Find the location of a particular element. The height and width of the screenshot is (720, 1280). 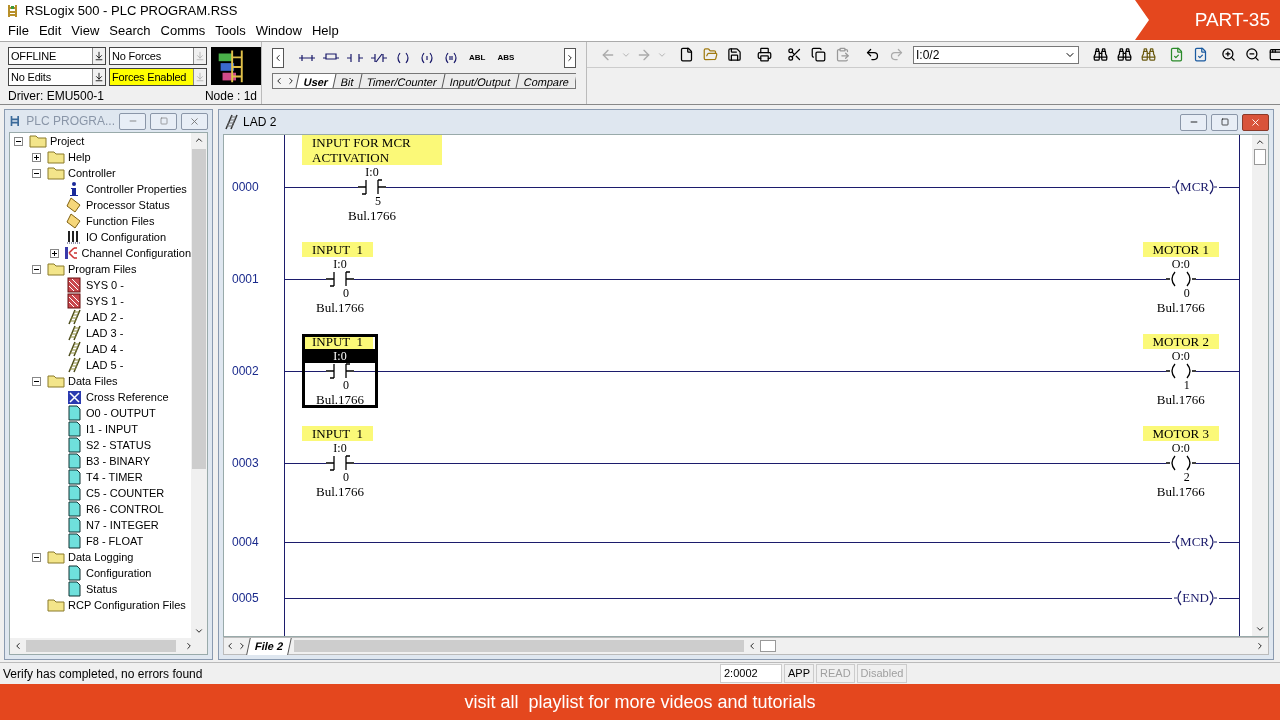

contact-icon is located at coordinates (355, 58).